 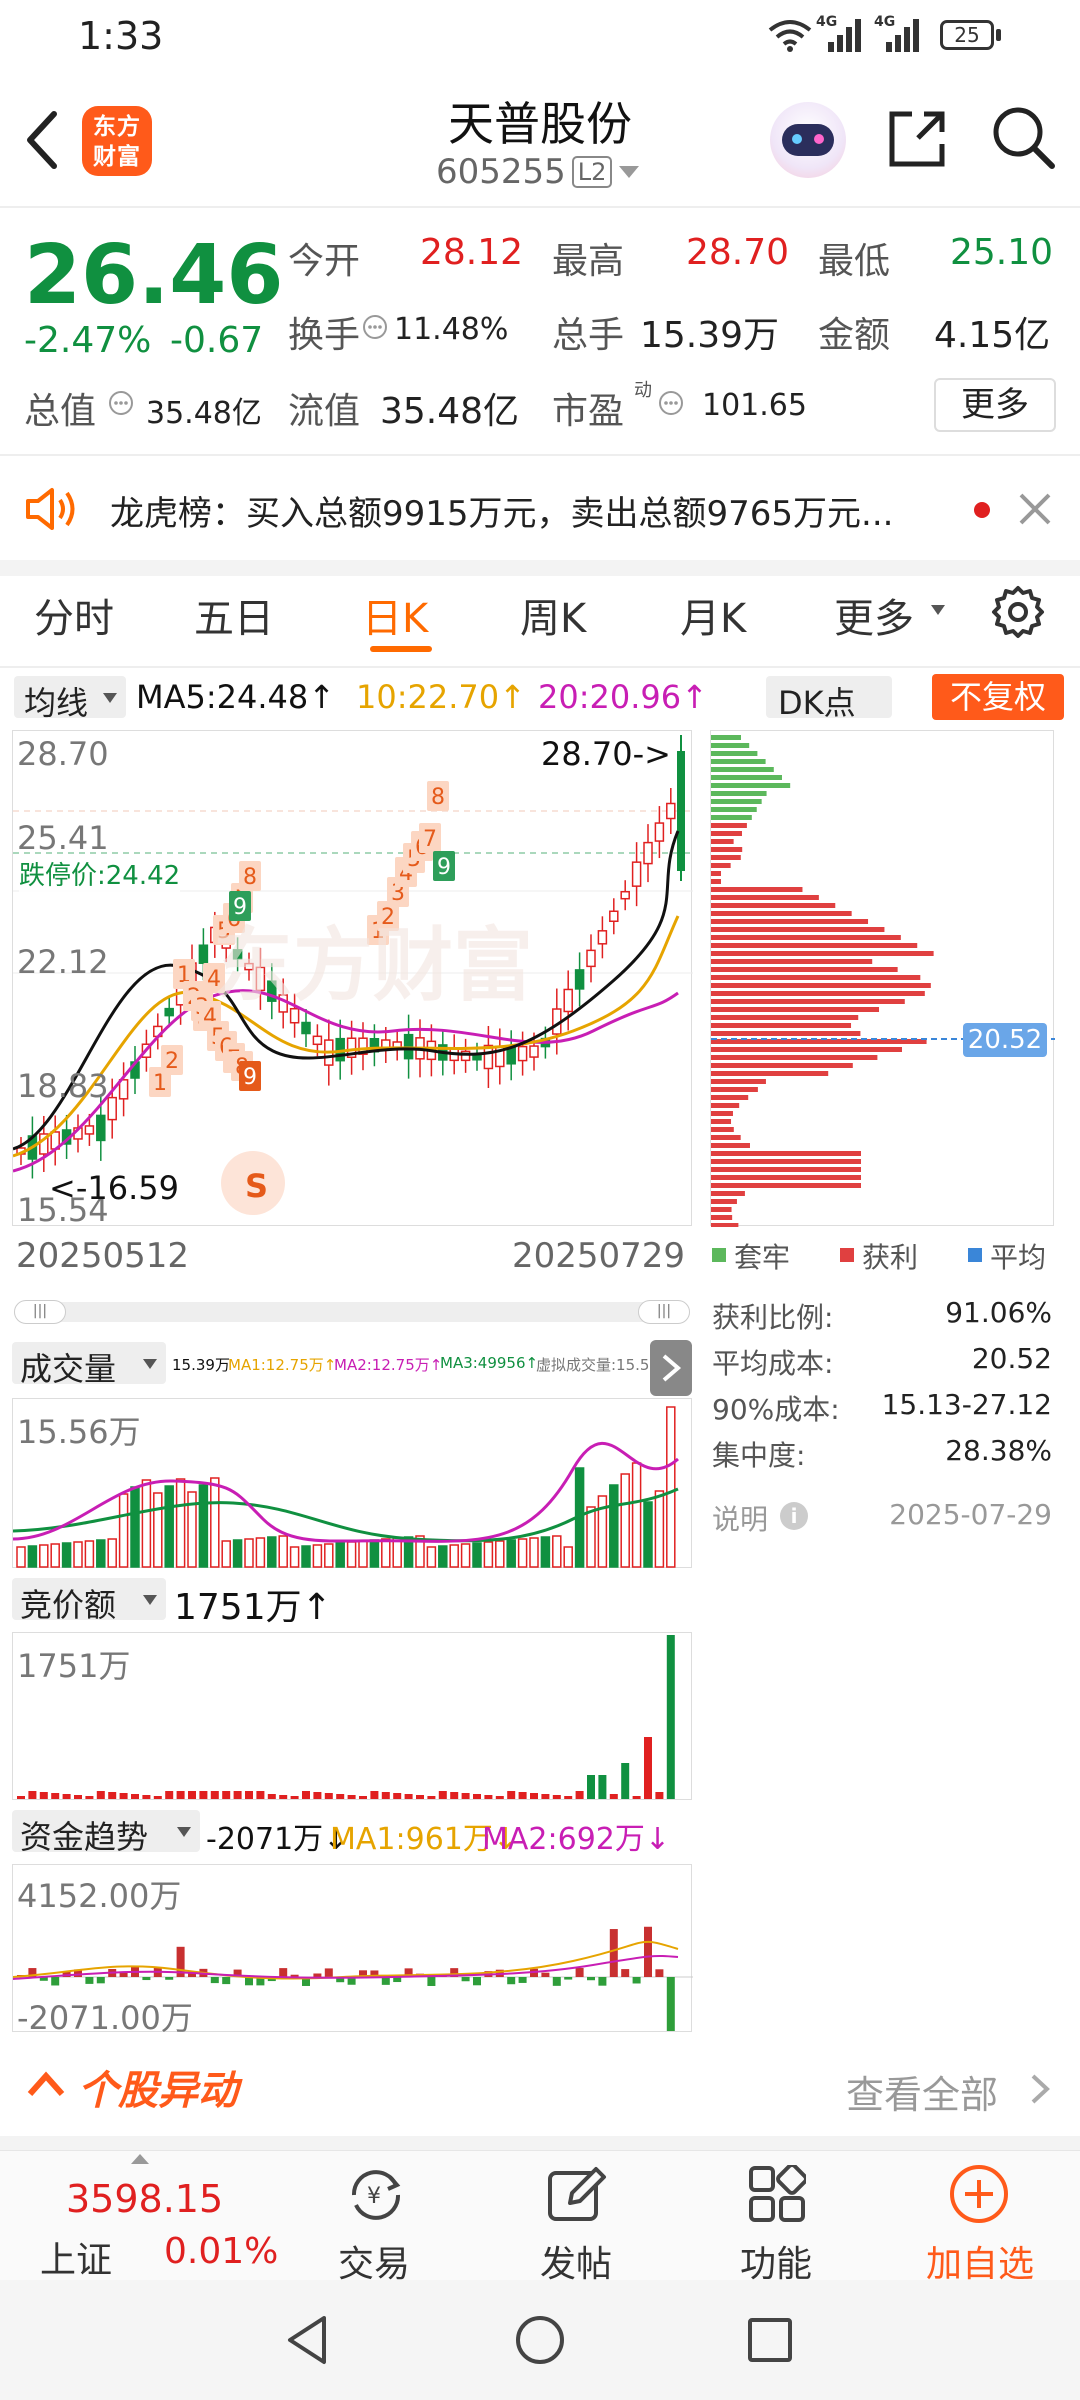 I want to click on view-all-link: 查看全部, so click(x=922, y=2091).